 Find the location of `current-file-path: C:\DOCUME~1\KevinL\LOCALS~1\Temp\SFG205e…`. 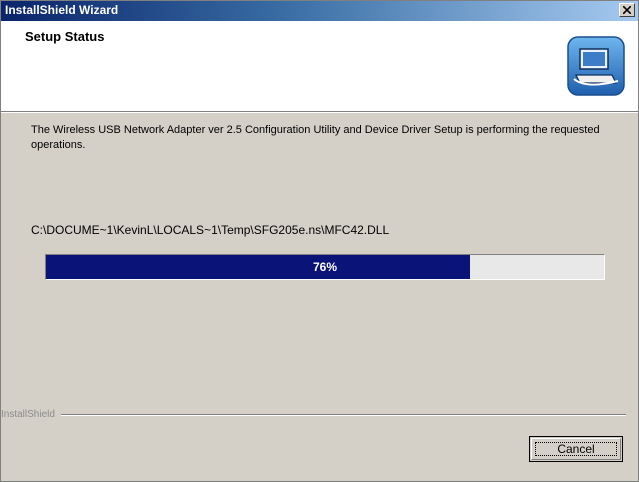

current-file-path: C:\DOCUME~1\KevinL\LOCALS~1\Temp\SFG205e… is located at coordinates (210, 230).